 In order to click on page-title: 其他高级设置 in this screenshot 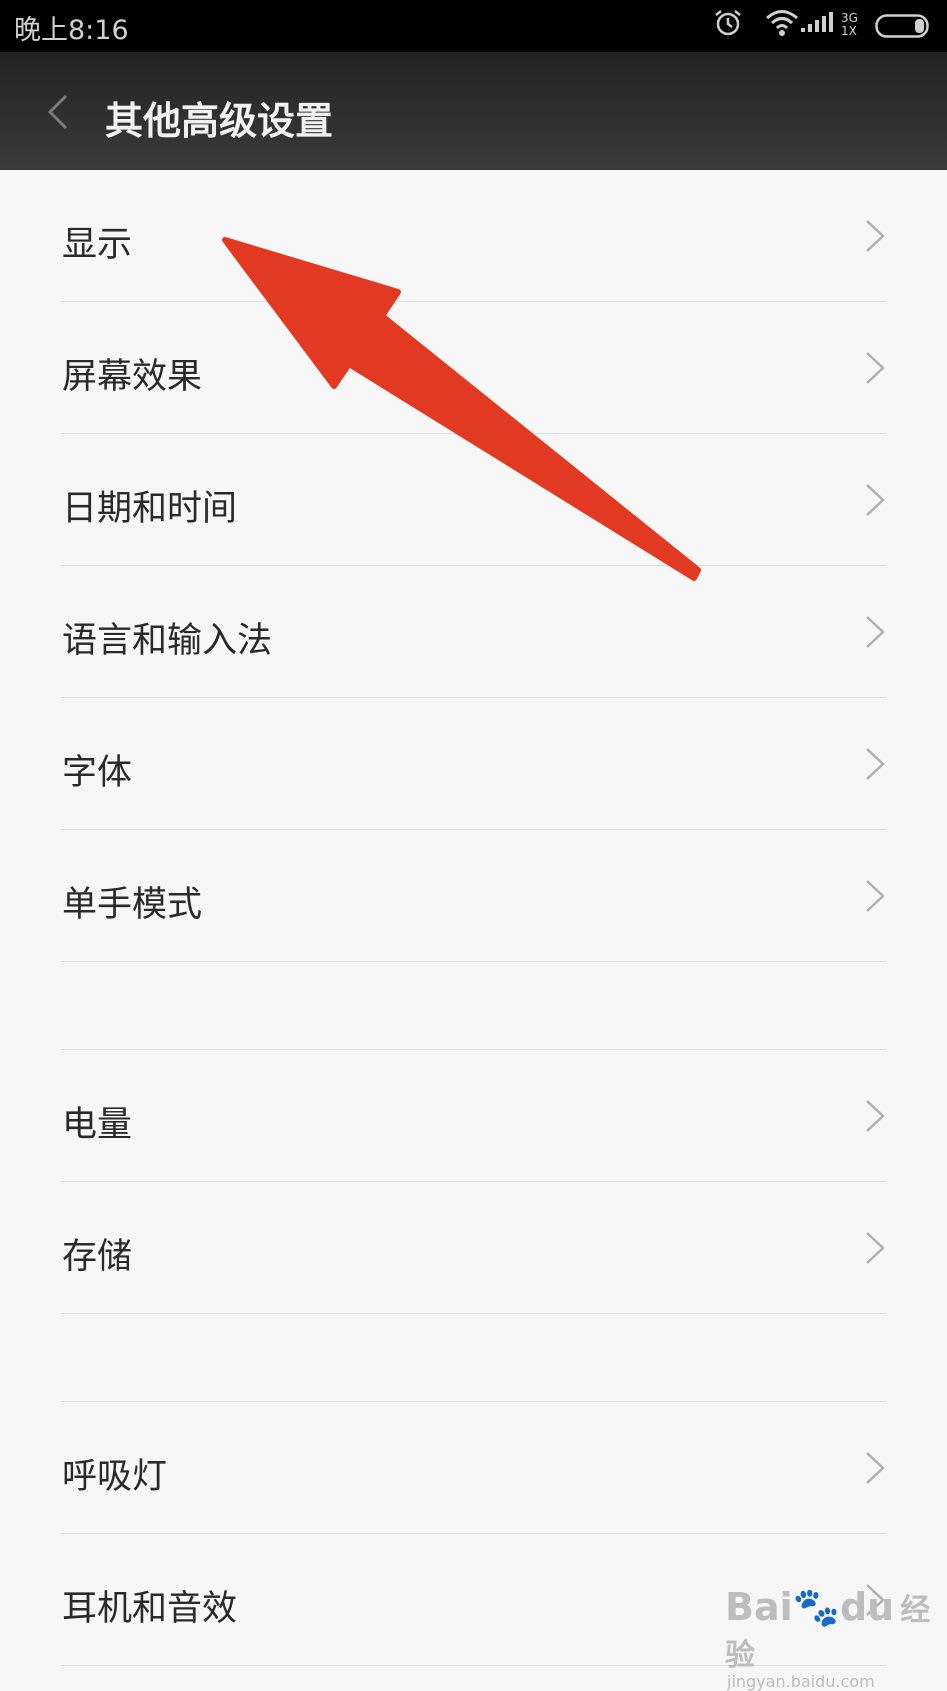, I will do `click(219, 121)`.